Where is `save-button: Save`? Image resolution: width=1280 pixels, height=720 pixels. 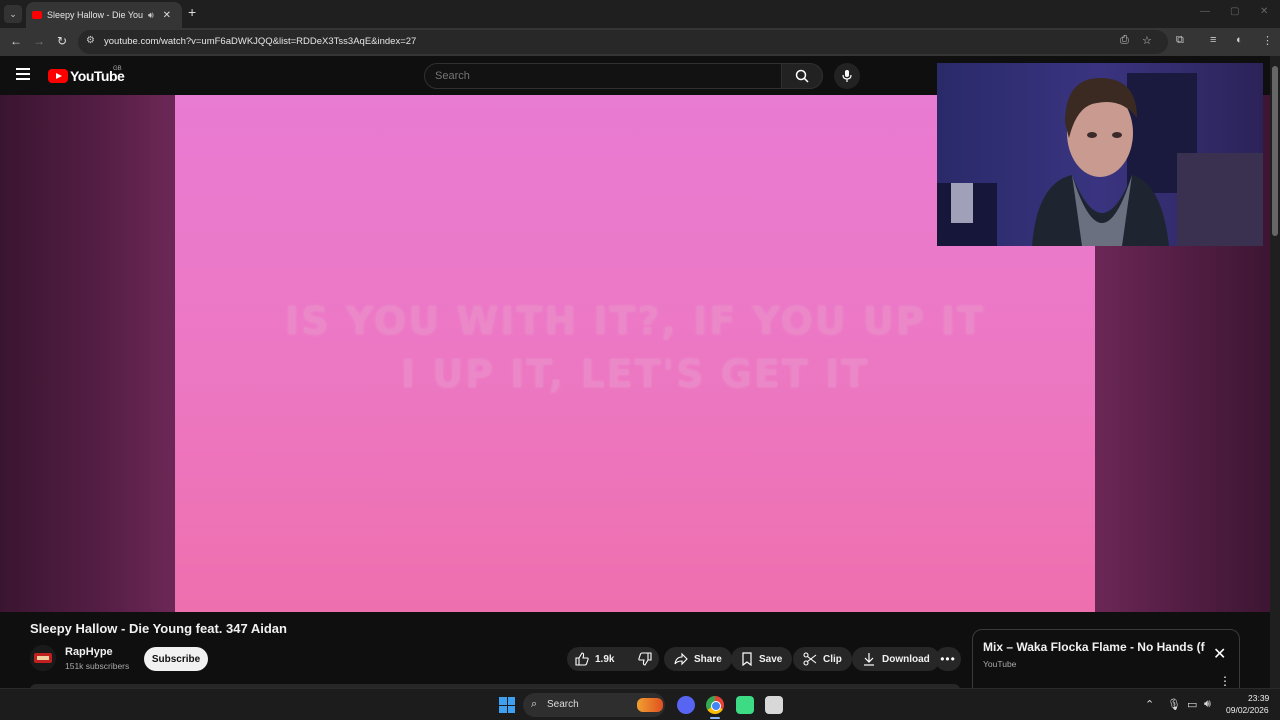 save-button: Save is located at coordinates (762, 659).